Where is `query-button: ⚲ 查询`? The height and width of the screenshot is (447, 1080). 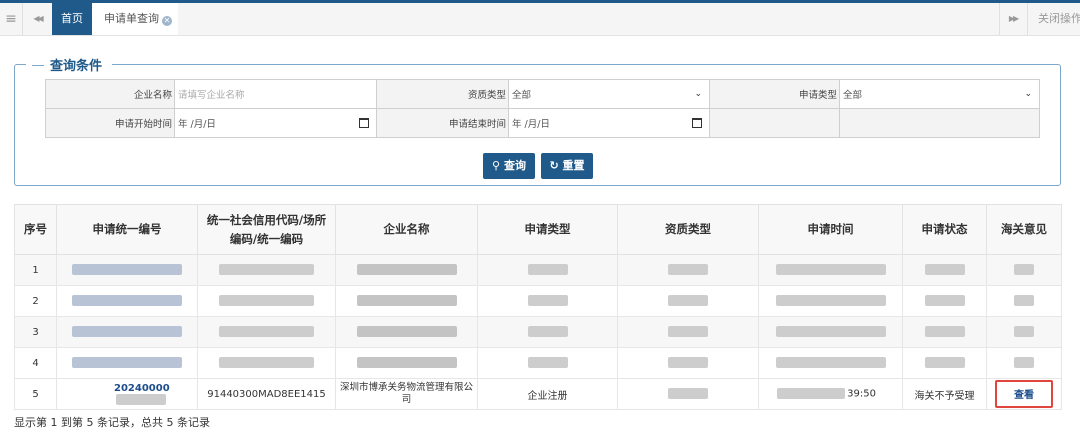
query-button: ⚲ 查询 is located at coordinates (509, 166).